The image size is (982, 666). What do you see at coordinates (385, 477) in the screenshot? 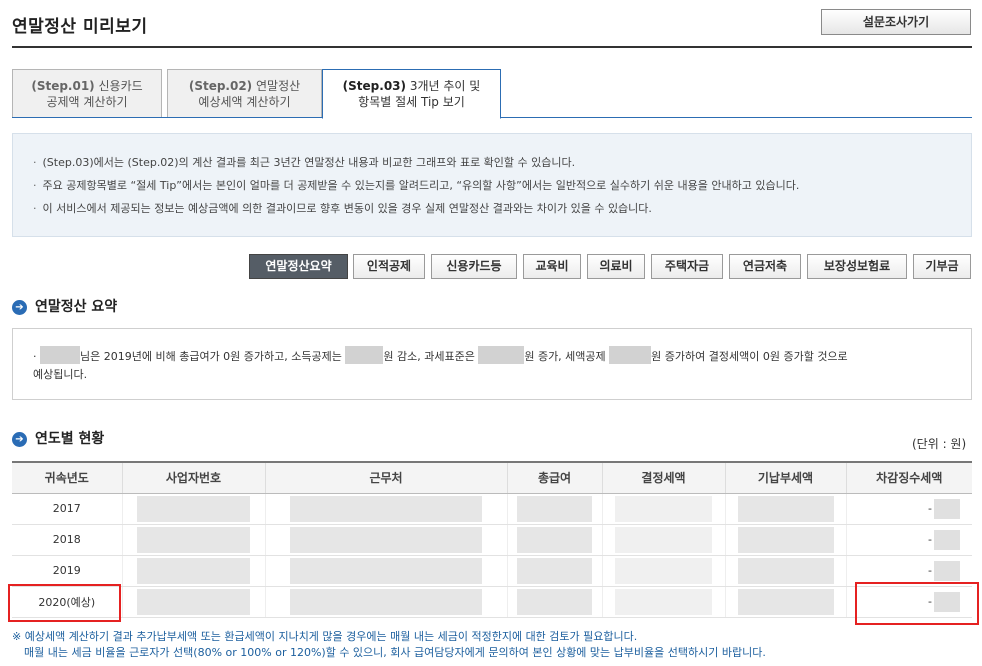
I see `header-workplace: 근무처` at bounding box center [385, 477].